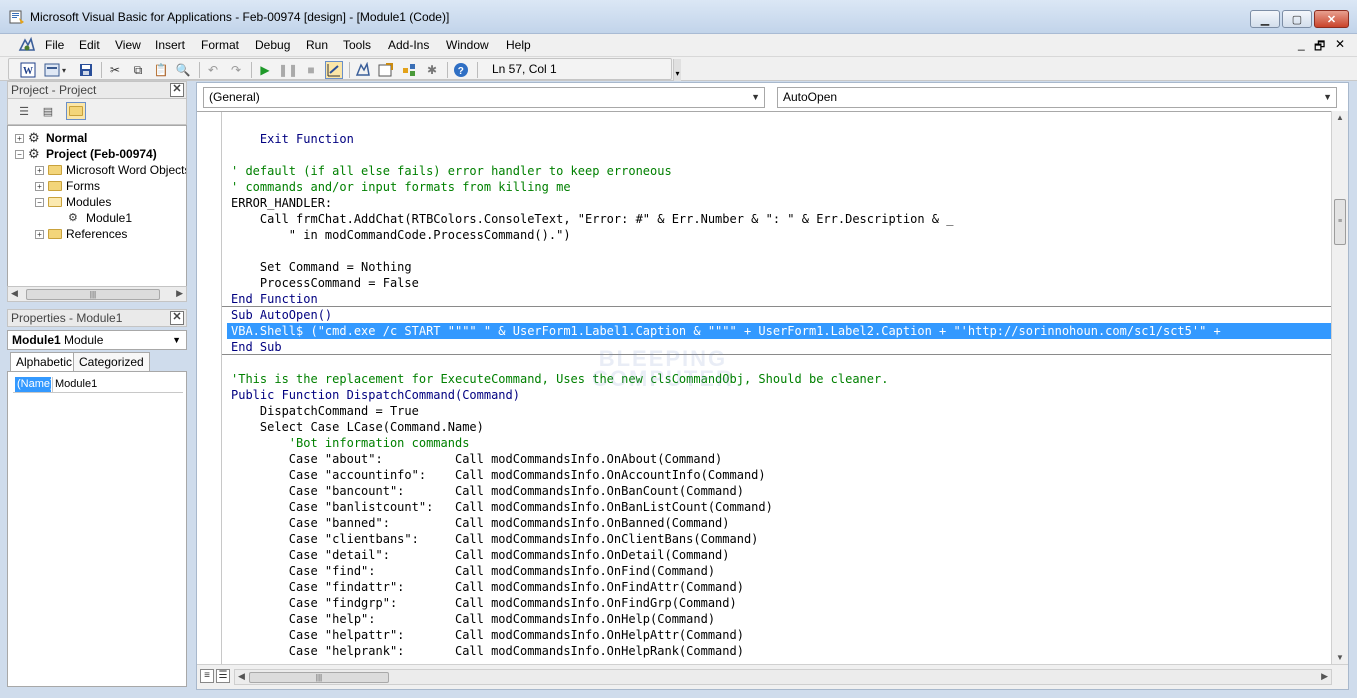 This screenshot has width=1357, height=698. What do you see at coordinates (518, 45) in the screenshot?
I see `menu-help: Help` at bounding box center [518, 45].